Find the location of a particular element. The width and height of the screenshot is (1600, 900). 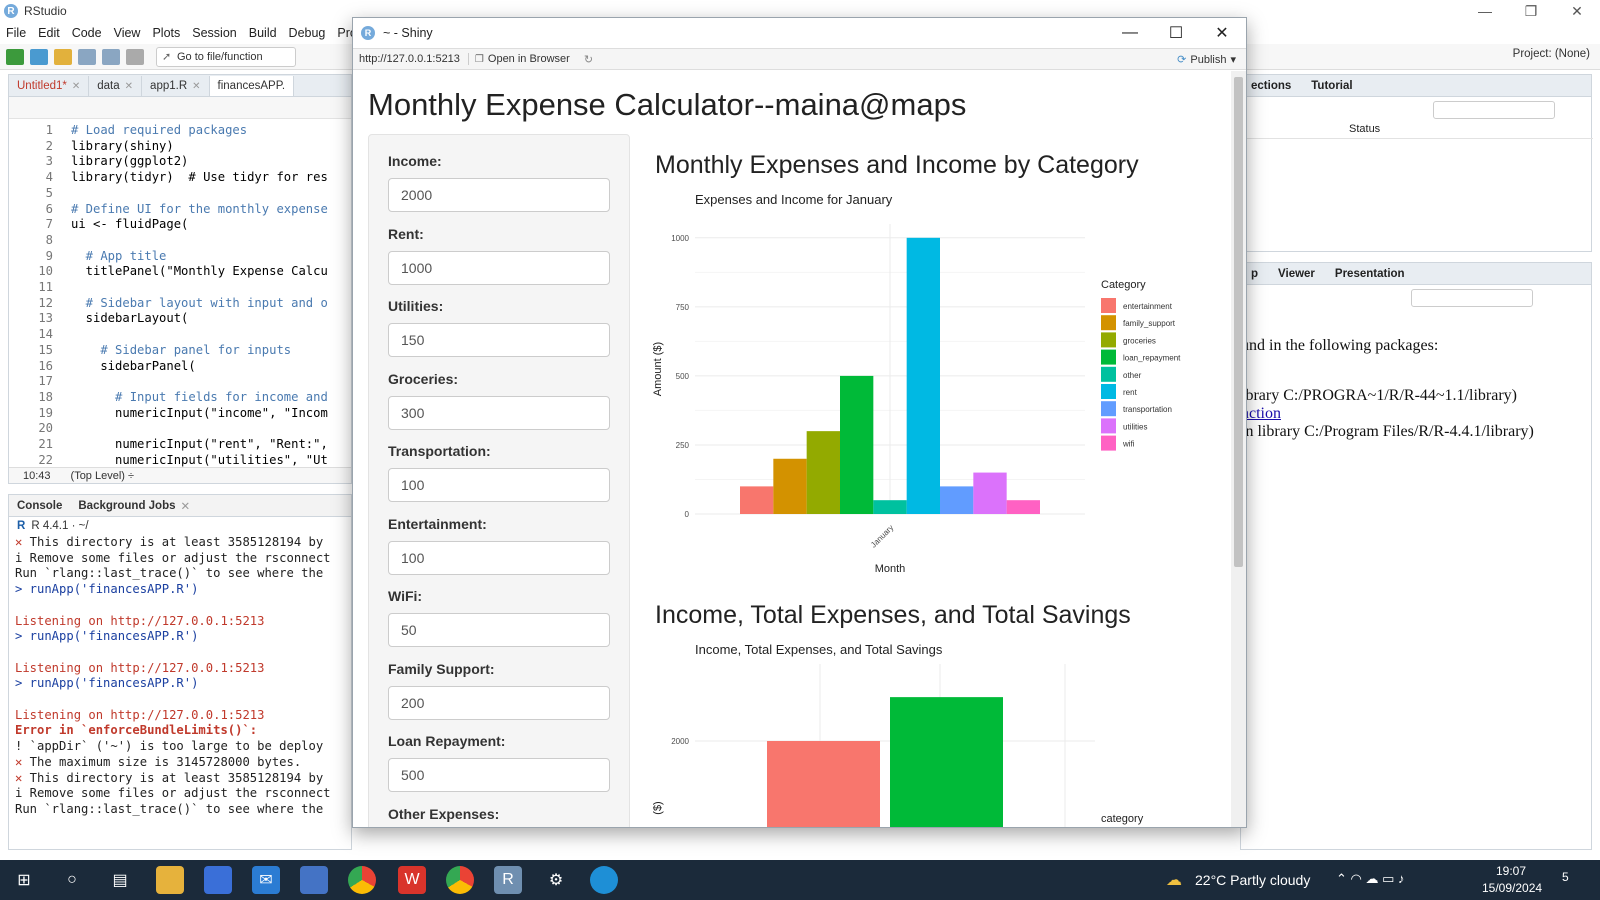

tab-financesapp: financesAPP. is located at coordinates (252, 86).